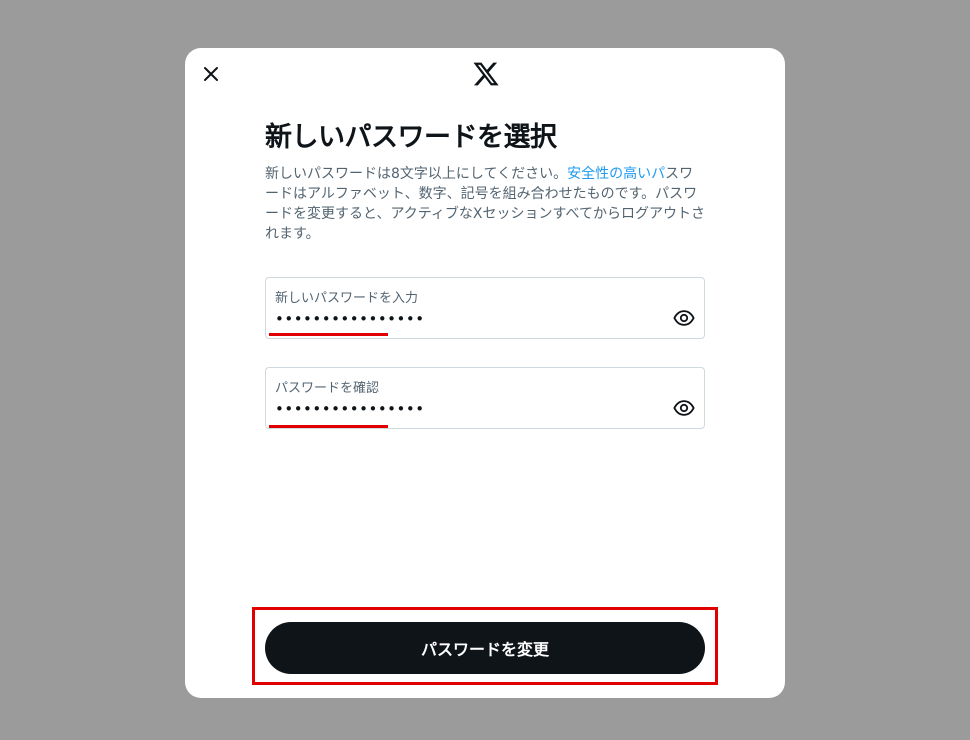  Describe the element at coordinates (485, 398) in the screenshot. I see `confirm-password-field: パスワードを確認 ••••••••••••••••` at that location.